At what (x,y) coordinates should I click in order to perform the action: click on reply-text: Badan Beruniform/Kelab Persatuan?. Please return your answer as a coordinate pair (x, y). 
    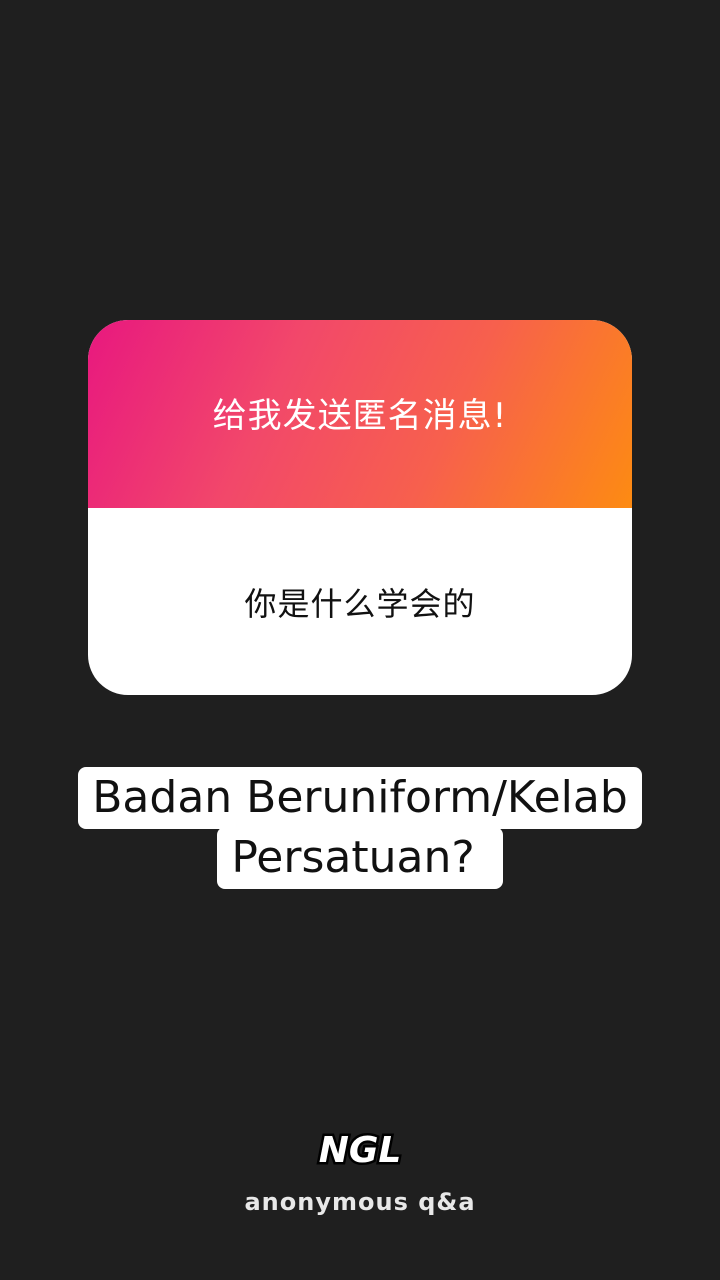
    Looking at the image, I should click on (360, 828).